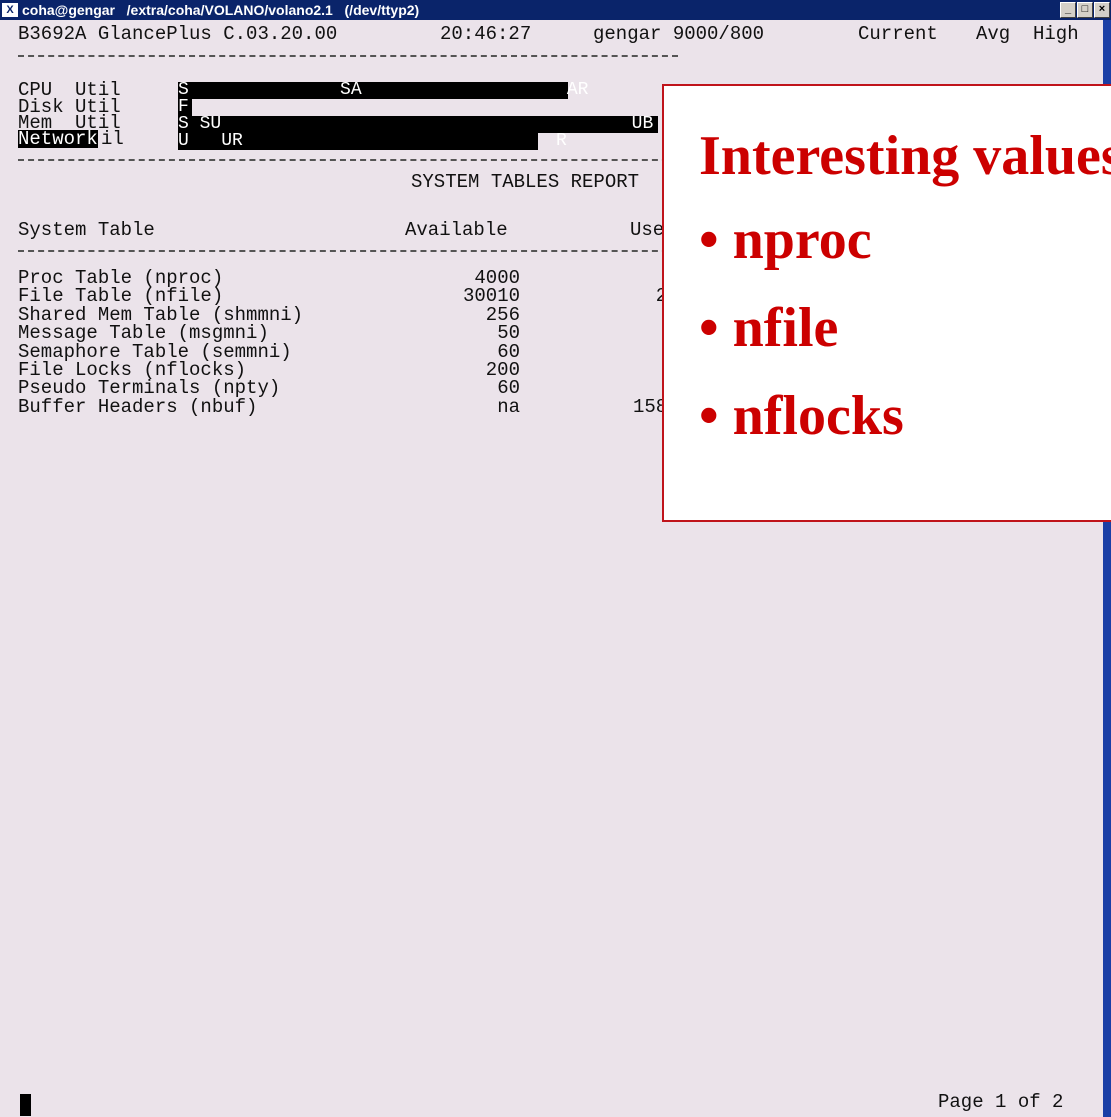 Image resolution: width=1111 pixels, height=1117 pixels. I want to click on header-available: Available, so click(456, 230).